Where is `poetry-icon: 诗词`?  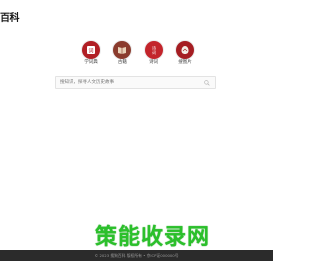 poetry-icon: 诗词 is located at coordinates (153, 50).